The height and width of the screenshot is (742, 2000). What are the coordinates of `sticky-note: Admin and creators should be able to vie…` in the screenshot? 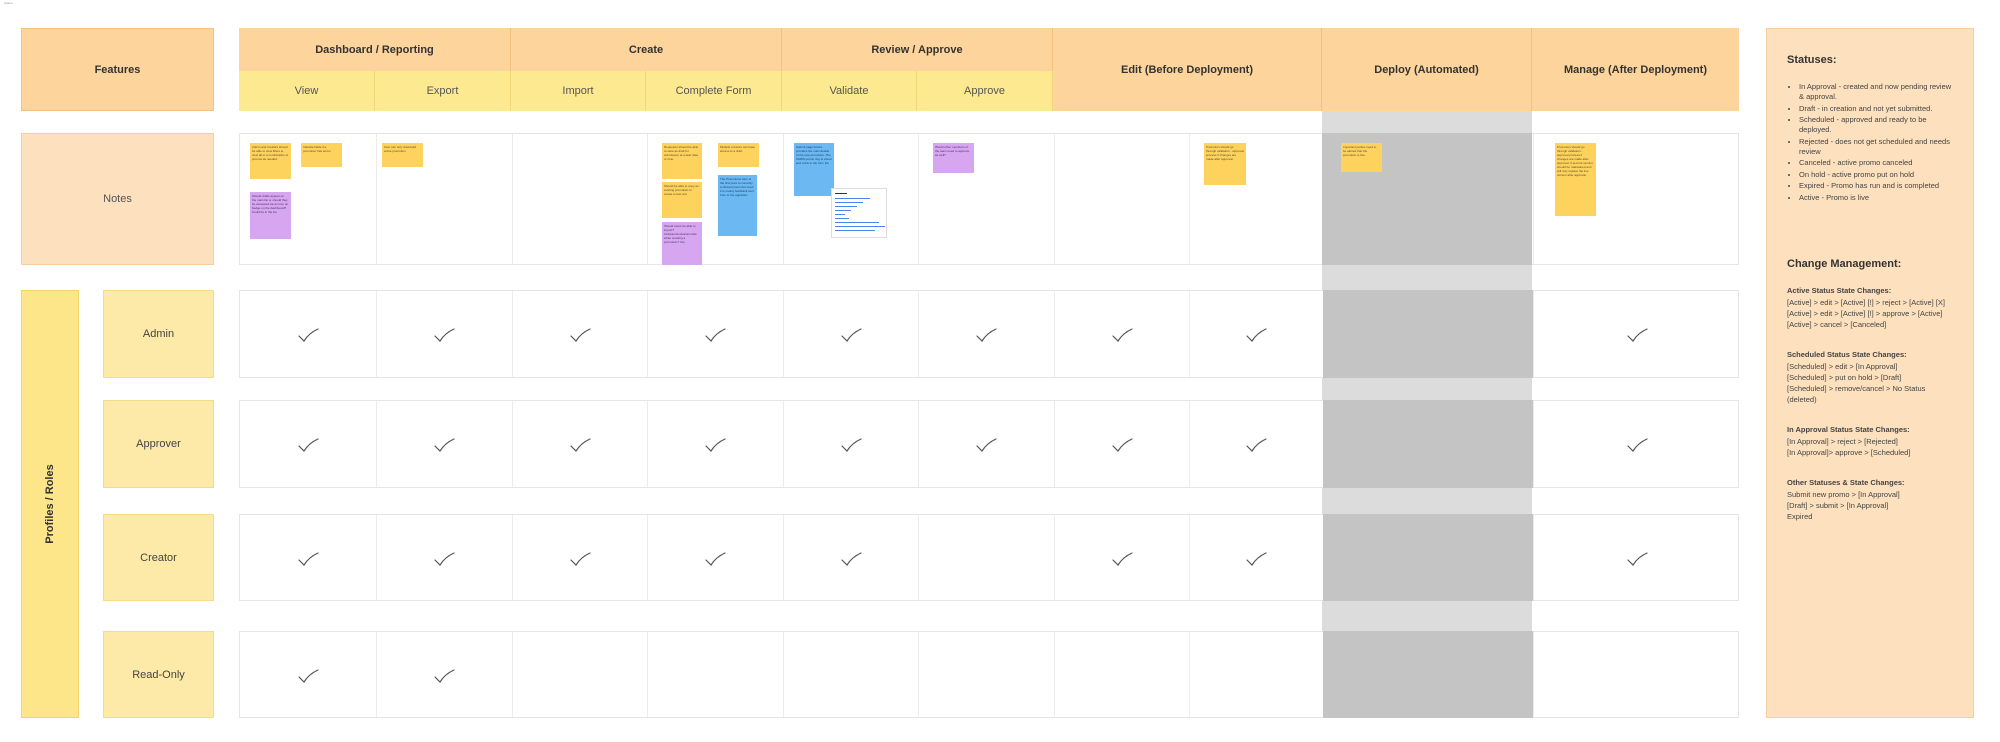 It's located at (270, 161).